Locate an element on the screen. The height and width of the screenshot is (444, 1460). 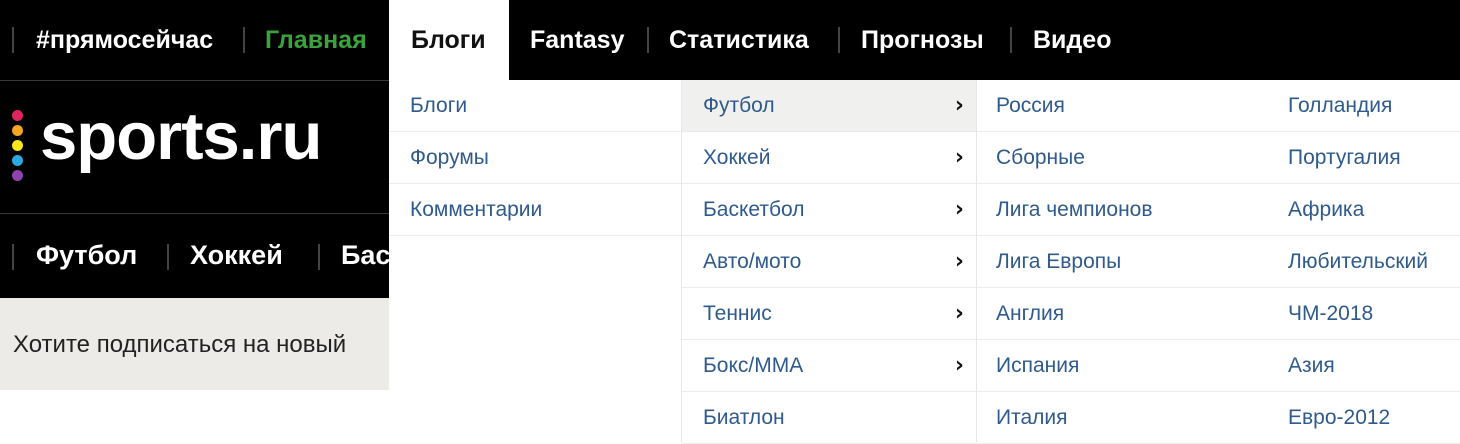
menu-item-portugal: Португалия is located at coordinates (1364, 158).